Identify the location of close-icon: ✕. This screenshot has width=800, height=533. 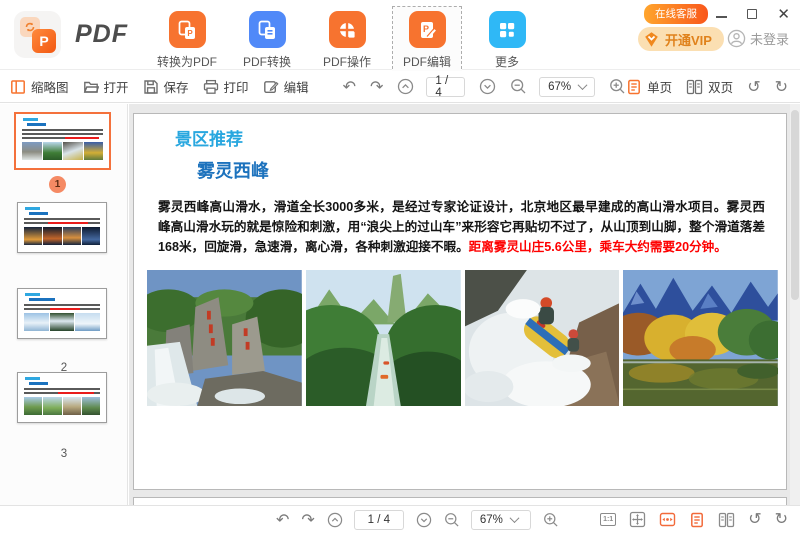
(783, 14).